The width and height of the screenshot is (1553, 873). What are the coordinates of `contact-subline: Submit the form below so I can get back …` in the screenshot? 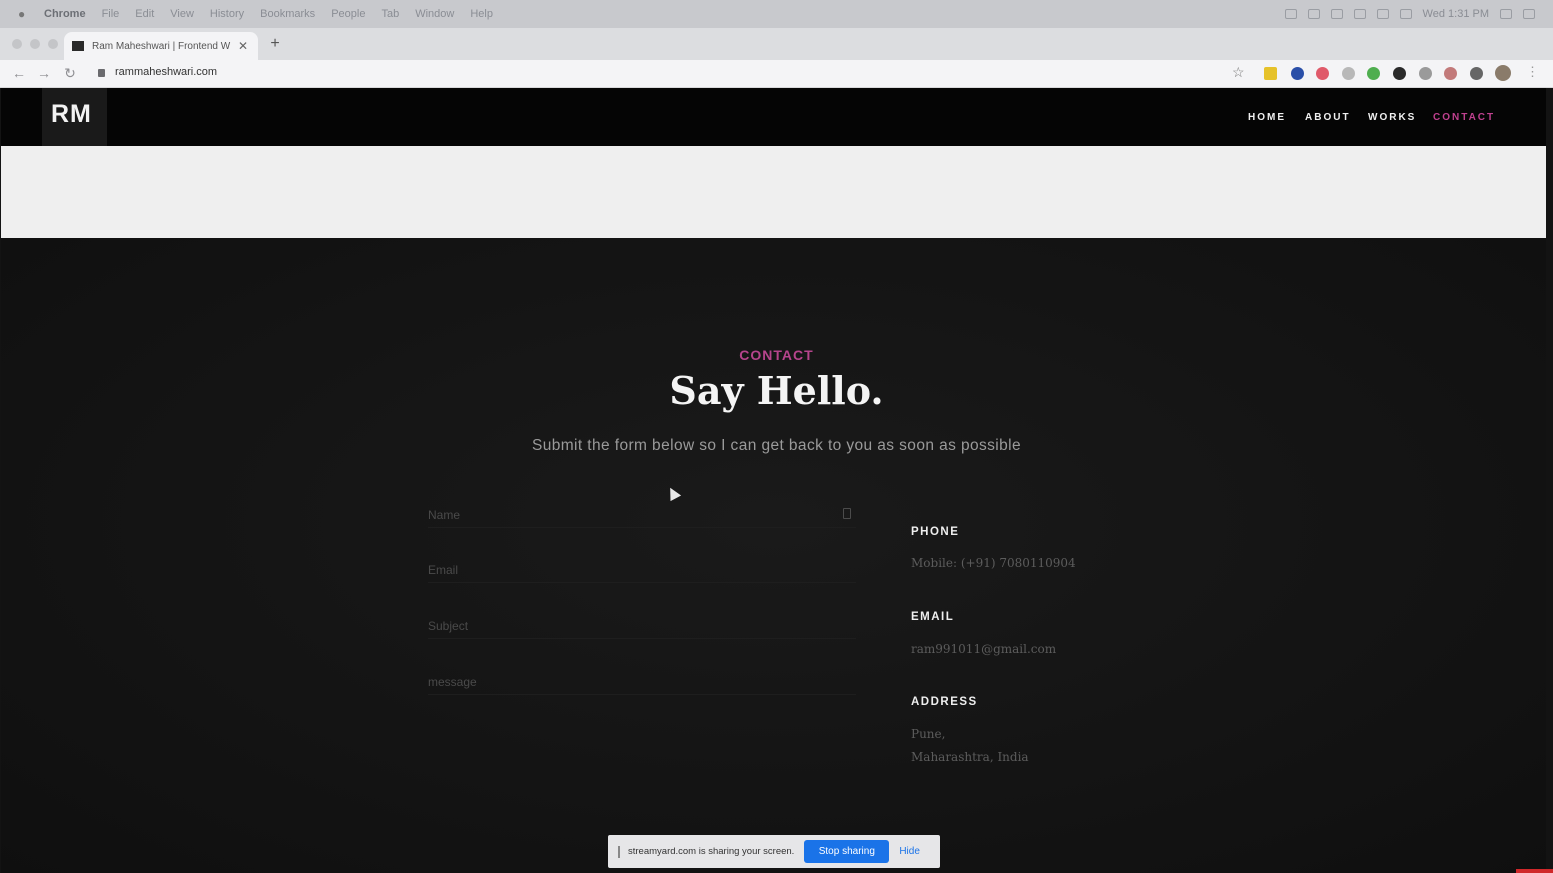 It's located at (776, 445).